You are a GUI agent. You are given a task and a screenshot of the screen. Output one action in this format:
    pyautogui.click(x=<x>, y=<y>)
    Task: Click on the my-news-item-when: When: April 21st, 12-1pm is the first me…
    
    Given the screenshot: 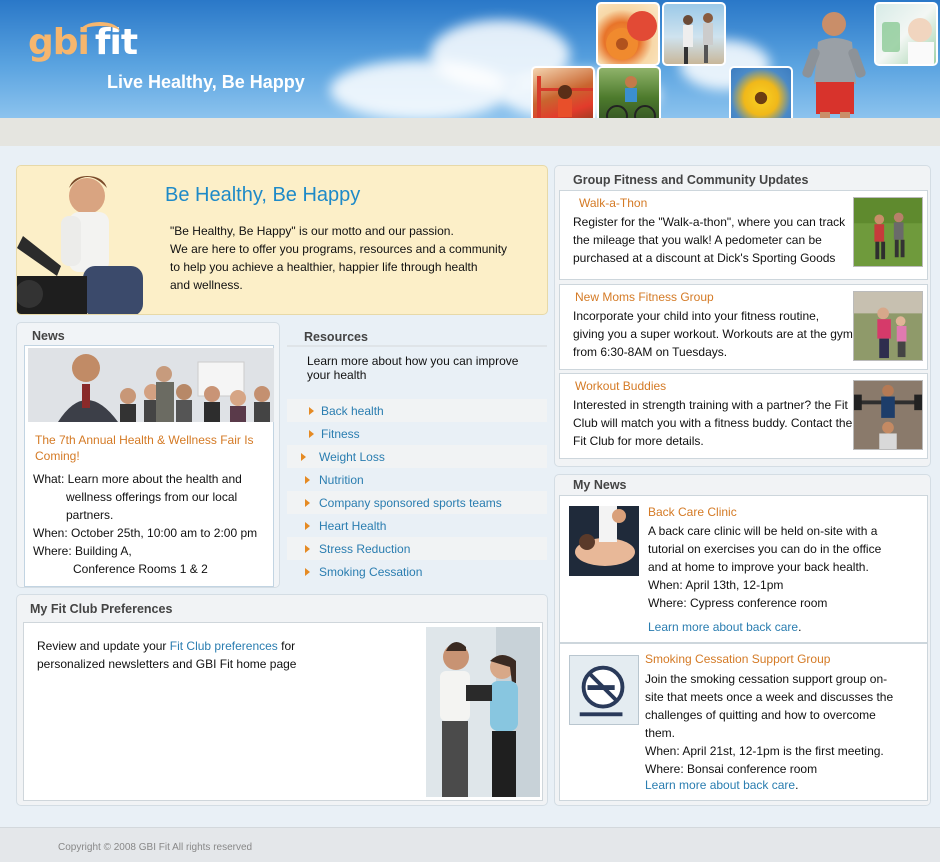 What is the action you would take?
    pyautogui.click(x=764, y=751)
    